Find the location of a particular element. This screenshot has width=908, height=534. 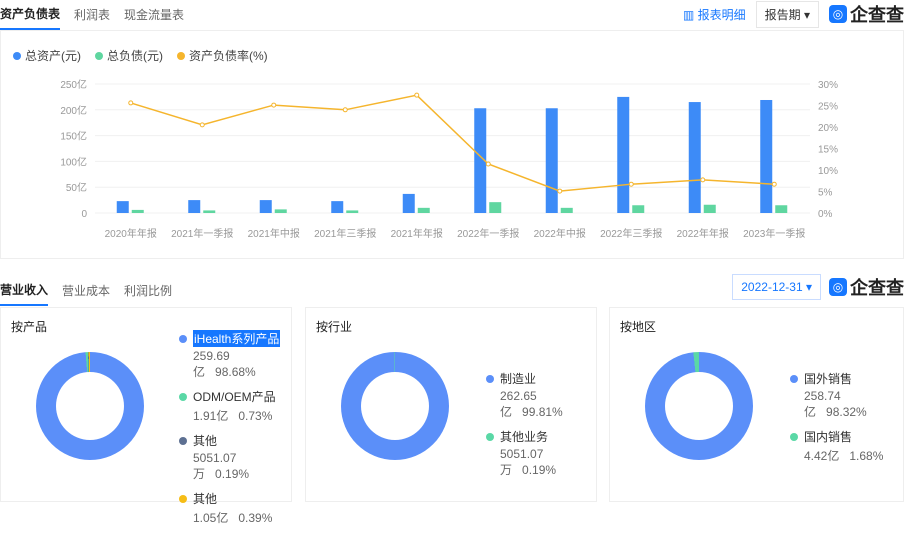

x-tick-label: 2022年一季报 is located at coordinates (488, 233).